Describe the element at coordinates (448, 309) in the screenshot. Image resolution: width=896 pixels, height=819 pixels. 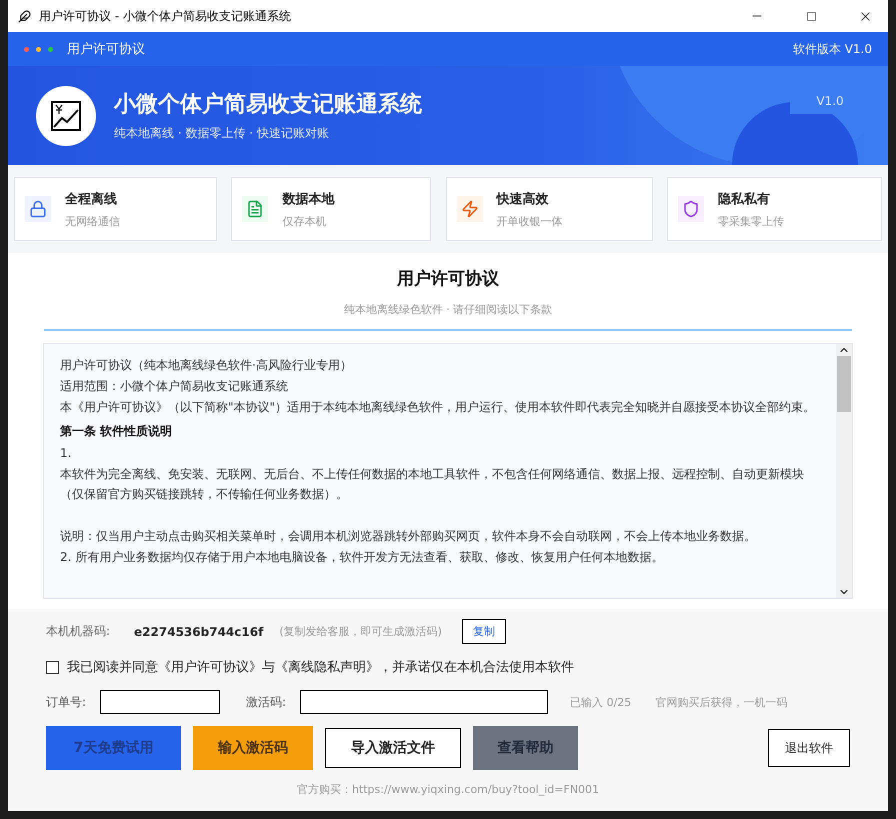
I see `agreement-subtitle: 纯本地离线绿色软件 · 请仔细阅读以下条款` at that location.